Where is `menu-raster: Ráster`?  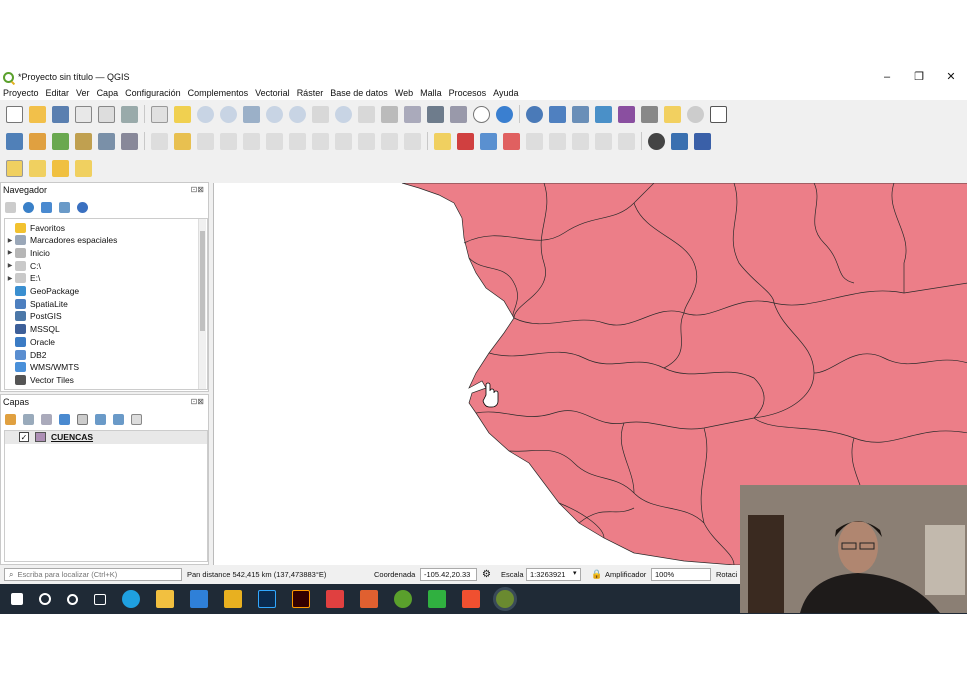
menu-raster: Ráster is located at coordinates (310, 93).